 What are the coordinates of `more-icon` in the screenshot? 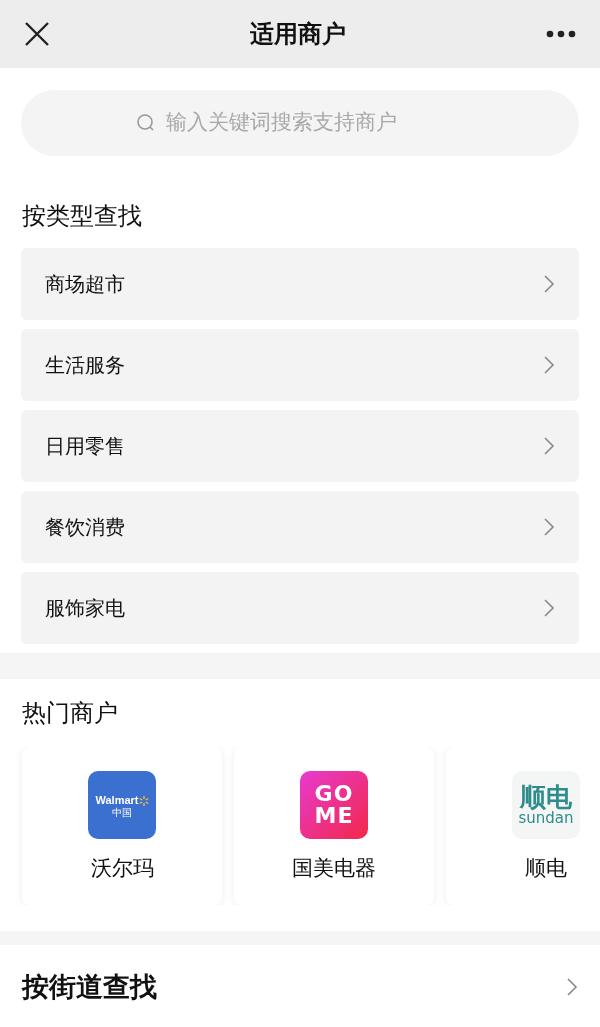 It's located at (561, 34).